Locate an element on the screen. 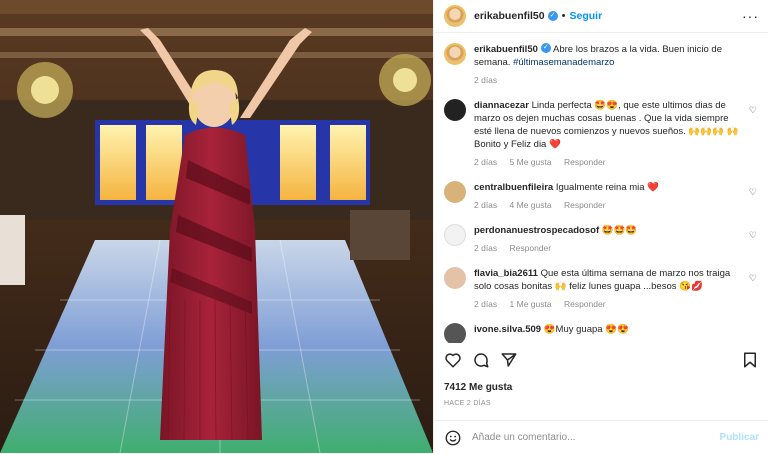 This screenshot has height=454, width=768. comment-text: 😍Muy guapa 😍😍 is located at coordinates (586, 329).